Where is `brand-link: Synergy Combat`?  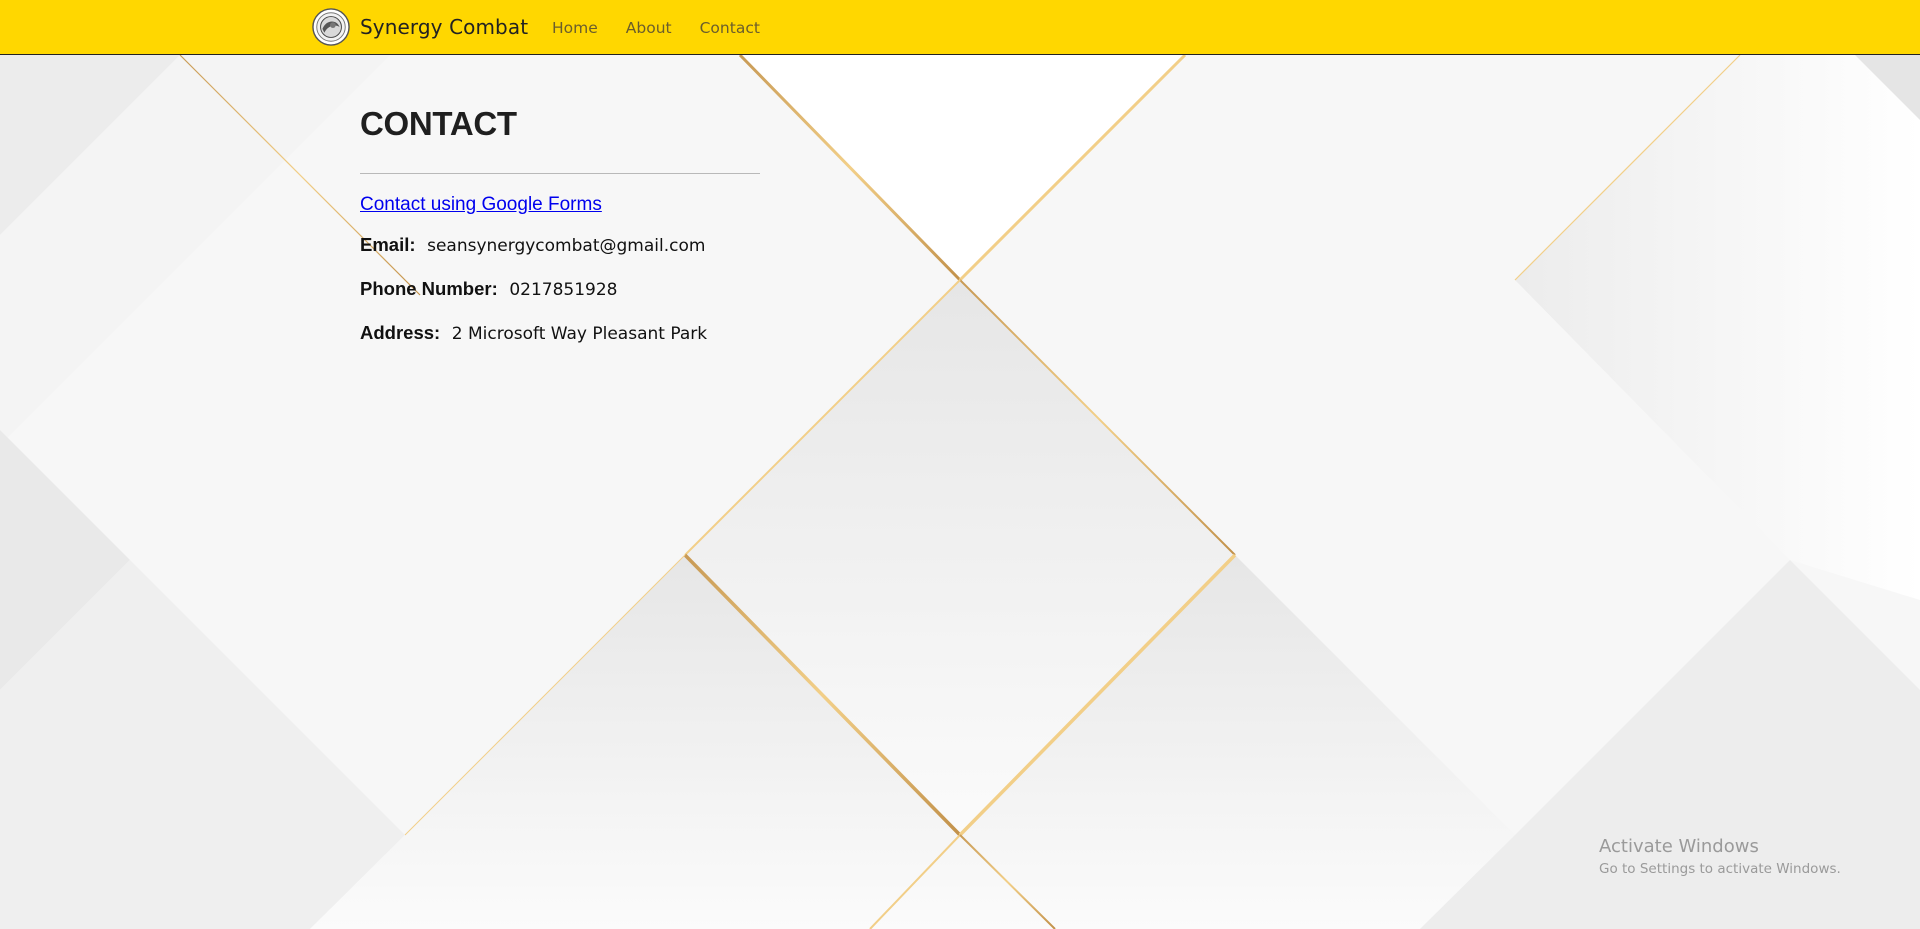
brand-link: Synergy Combat is located at coordinates (420, 27).